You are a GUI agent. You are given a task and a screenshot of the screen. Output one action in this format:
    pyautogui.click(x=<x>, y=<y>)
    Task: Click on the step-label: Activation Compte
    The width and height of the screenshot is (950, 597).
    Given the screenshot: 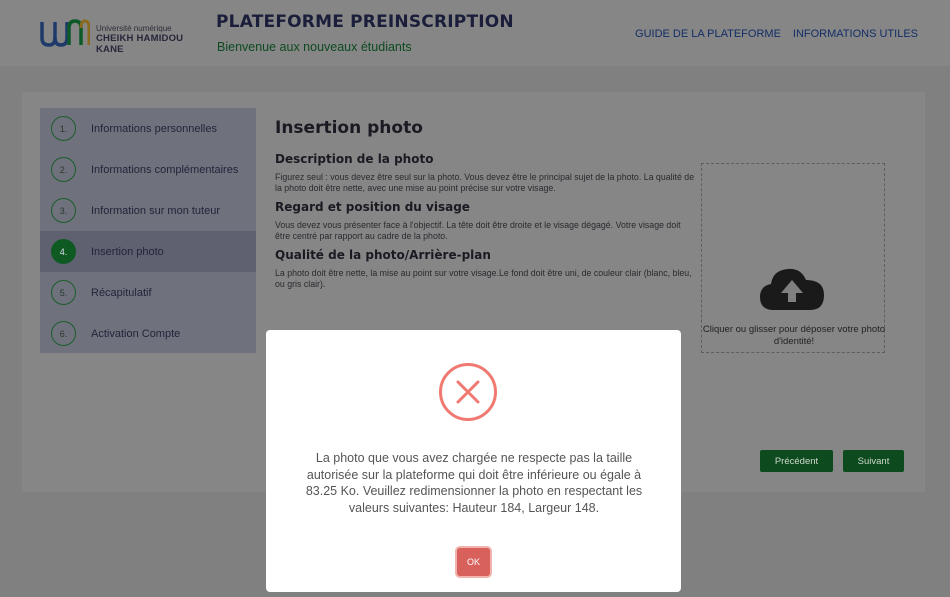 What is the action you would take?
    pyautogui.click(x=136, y=333)
    